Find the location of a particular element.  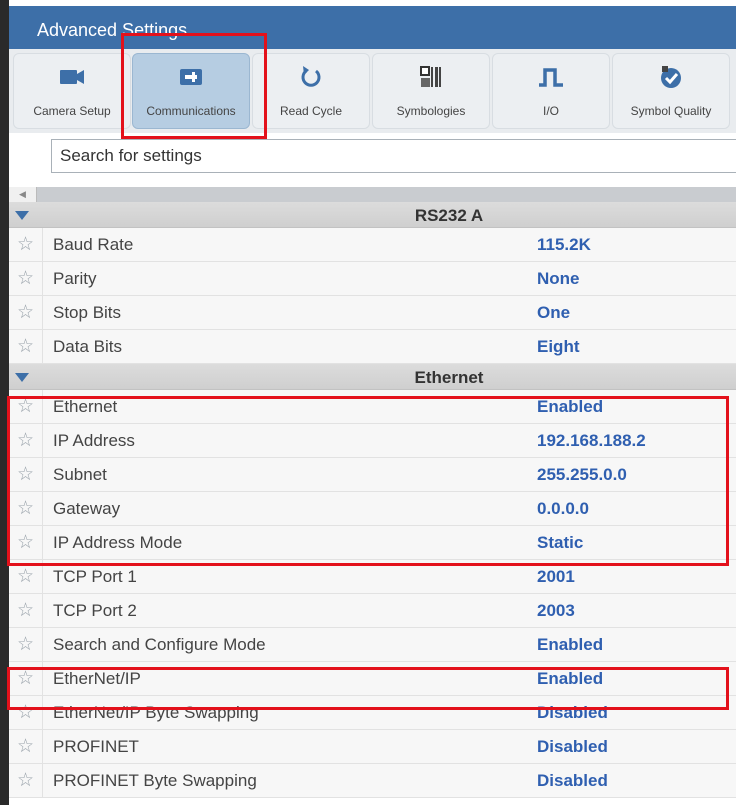

setting-row-search-and-configure-mode: ☆ Search and Configure Mode Enabled is located at coordinates (372, 645).